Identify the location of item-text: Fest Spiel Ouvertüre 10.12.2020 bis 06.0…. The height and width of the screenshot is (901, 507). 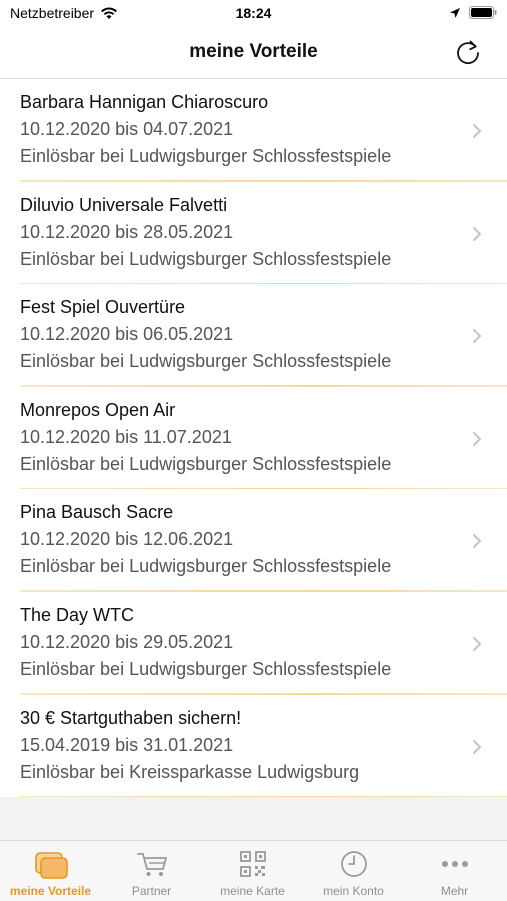
(205, 334).